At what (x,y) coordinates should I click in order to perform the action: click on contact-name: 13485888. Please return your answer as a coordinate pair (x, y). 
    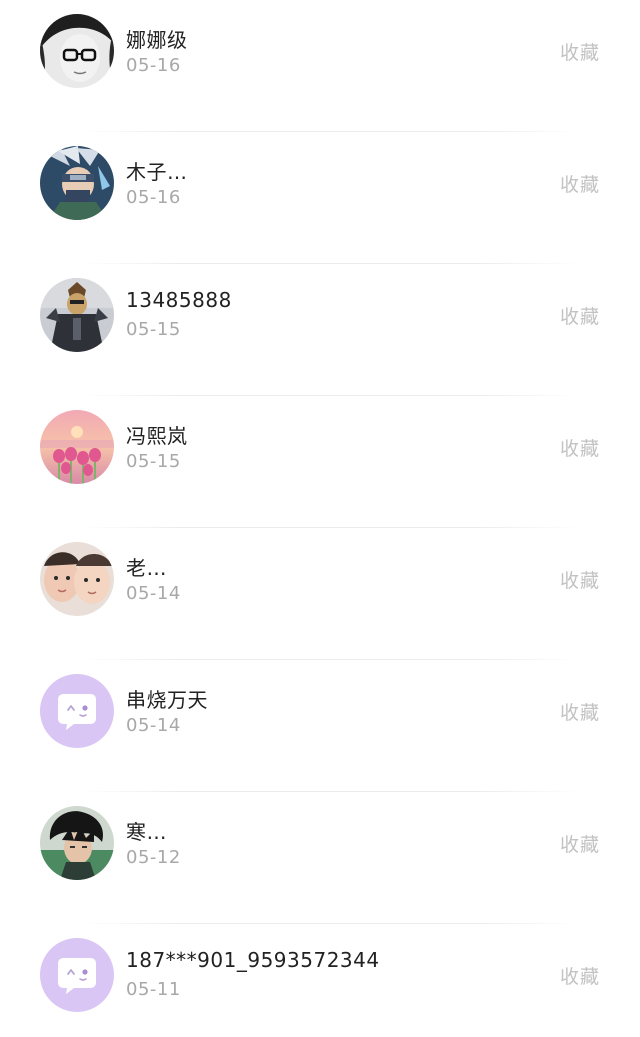
    Looking at the image, I should click on (179, 300).